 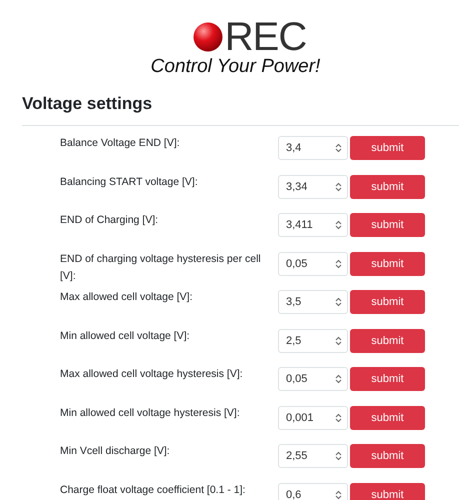 What do you see at coordinates (129, 182) in the screenshot?
I see `setting-label: Balancing START voltage [V]:` at bounding box center [129, 182].